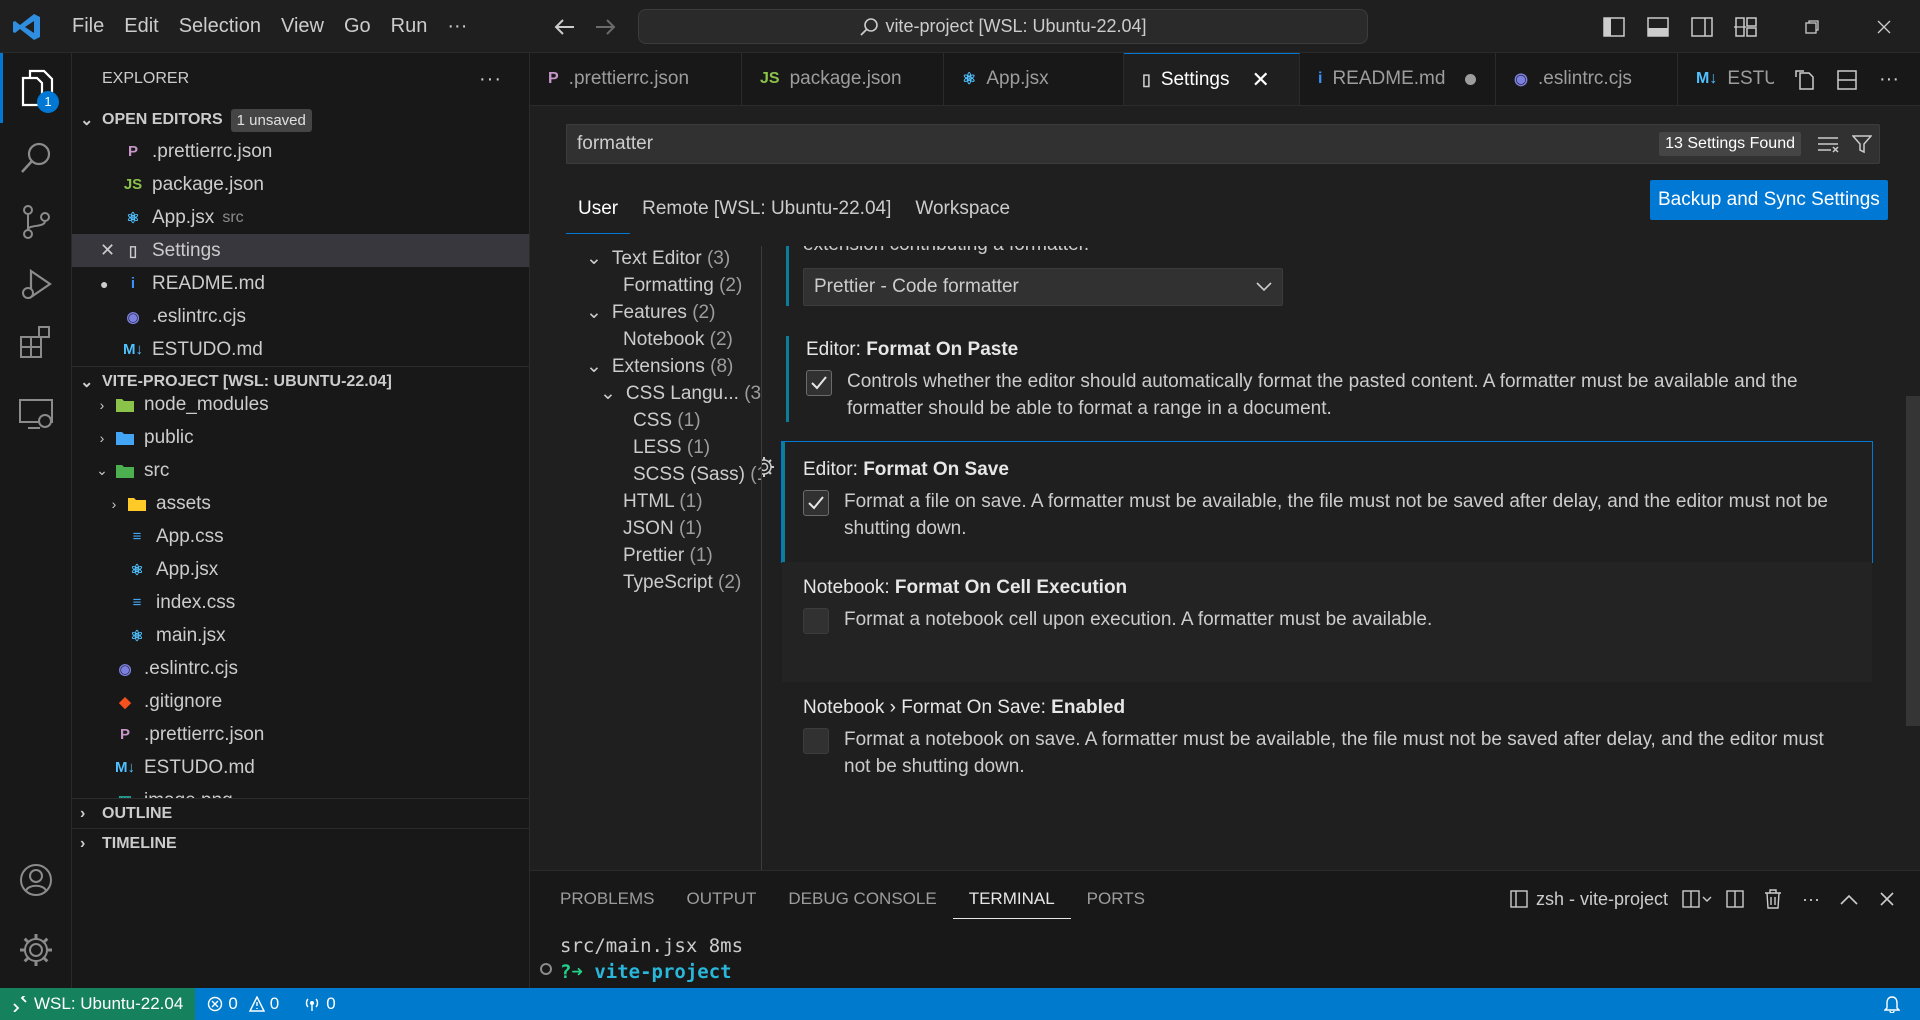 The image size is (1920, 1020). I want to click on filter-icon, so click(1862, 144).